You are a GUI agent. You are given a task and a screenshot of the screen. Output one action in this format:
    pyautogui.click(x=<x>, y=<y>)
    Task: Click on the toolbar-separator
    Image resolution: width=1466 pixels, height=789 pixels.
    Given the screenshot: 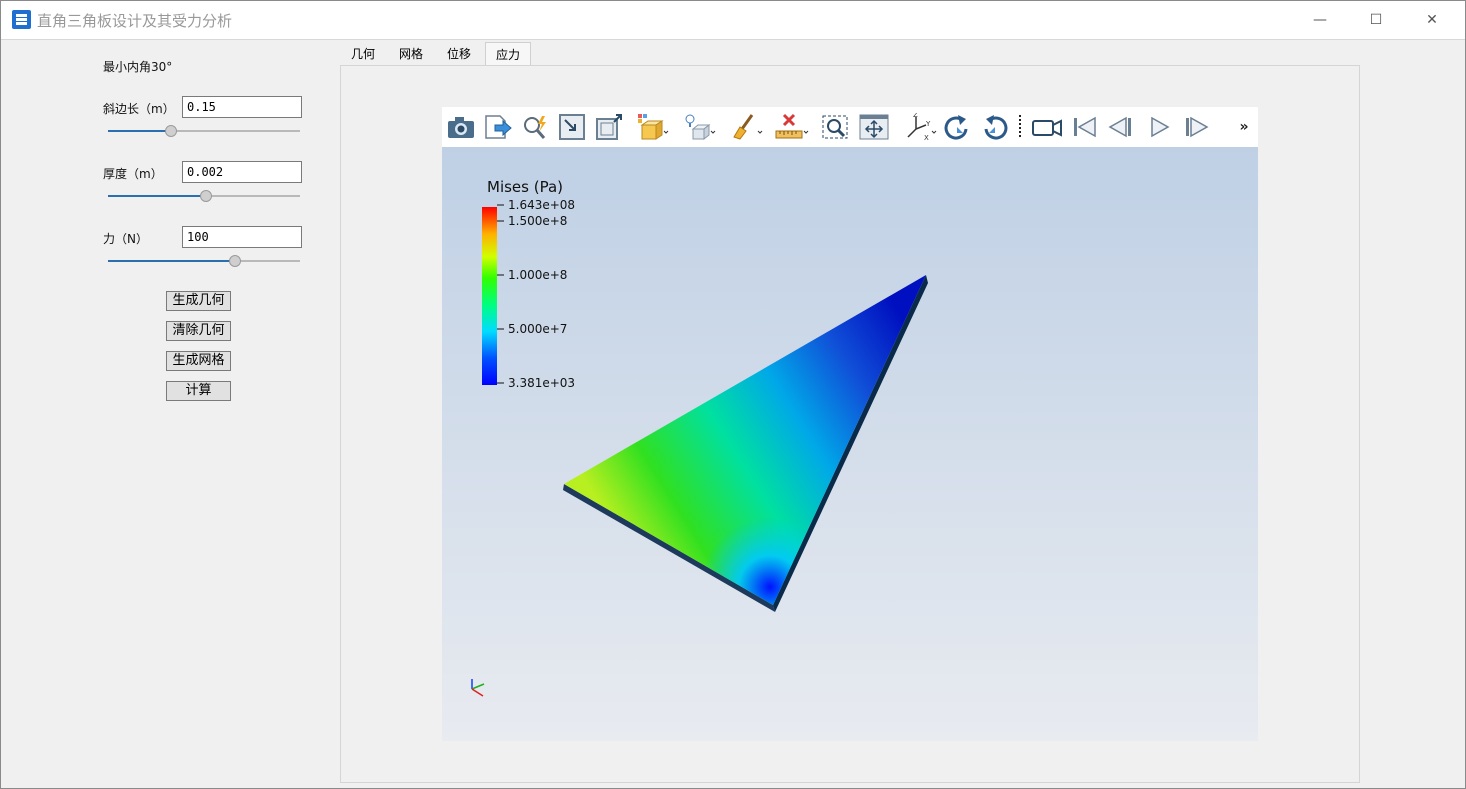 What is the action you would take?
    pyautogui.click(x=1020, y=127)
    